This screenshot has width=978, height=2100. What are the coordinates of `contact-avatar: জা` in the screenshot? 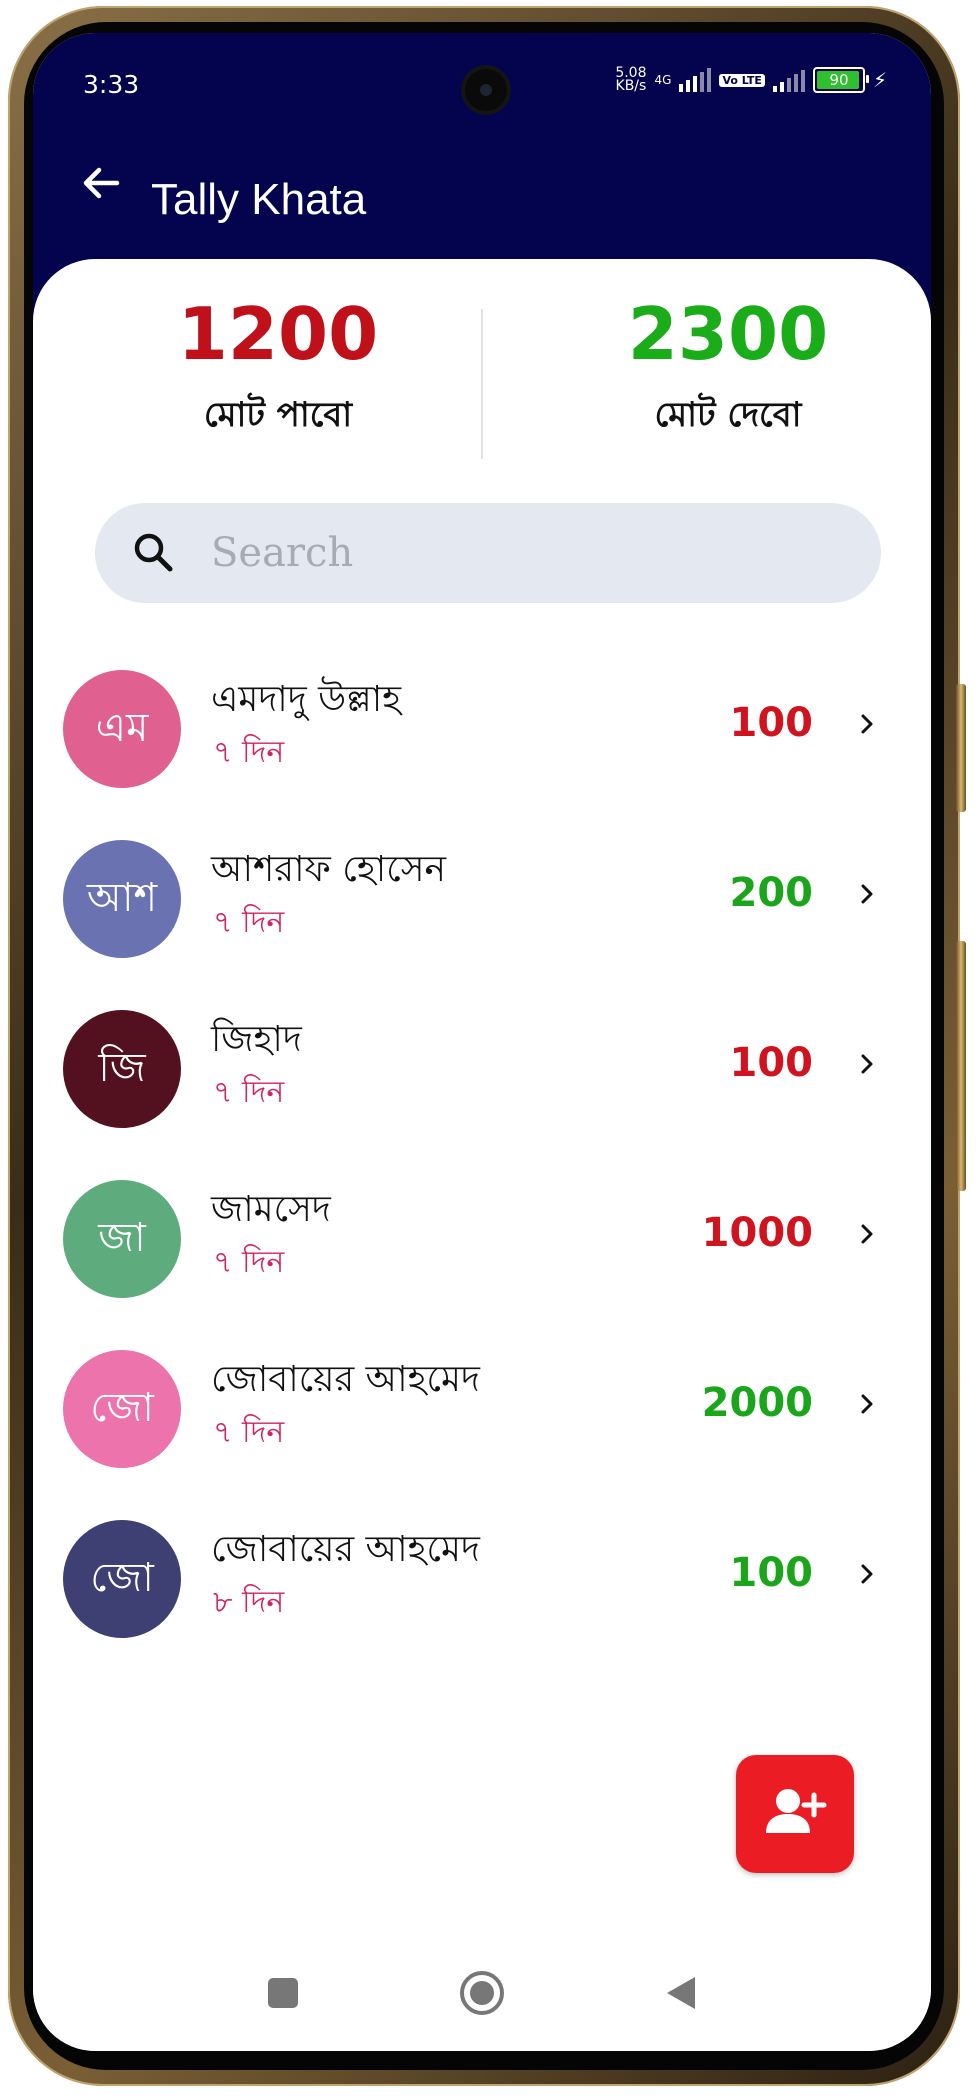 It's located at (122, 1239).